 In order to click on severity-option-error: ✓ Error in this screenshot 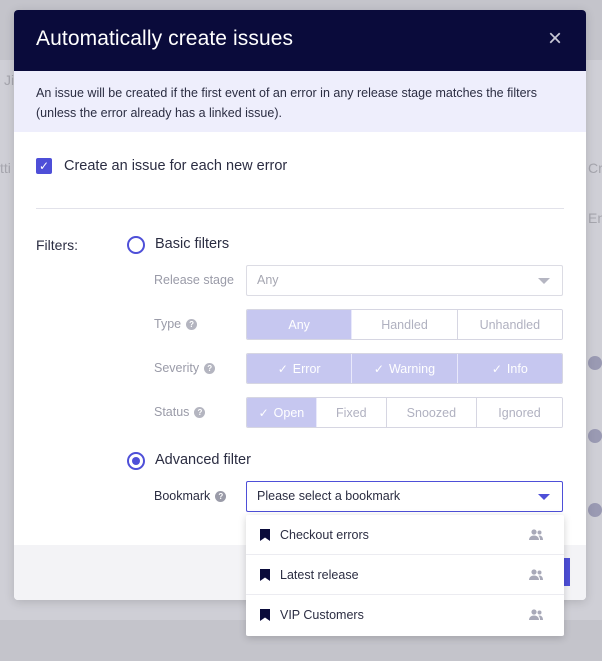, I will do `click(300, 368)`.